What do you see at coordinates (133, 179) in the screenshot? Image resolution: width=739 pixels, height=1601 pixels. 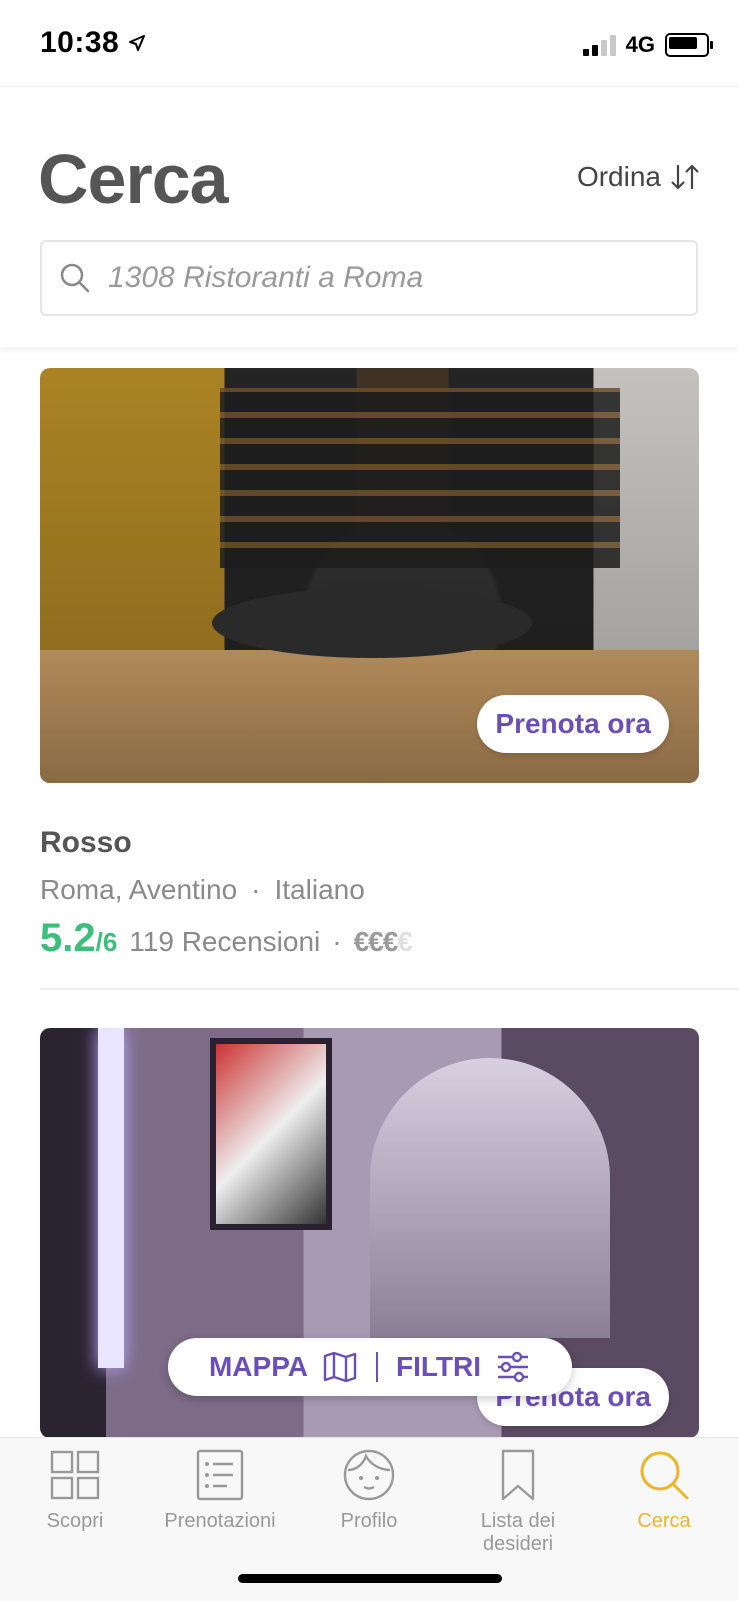 I see `page-title: Cerca` at bounding box center [133, 179].